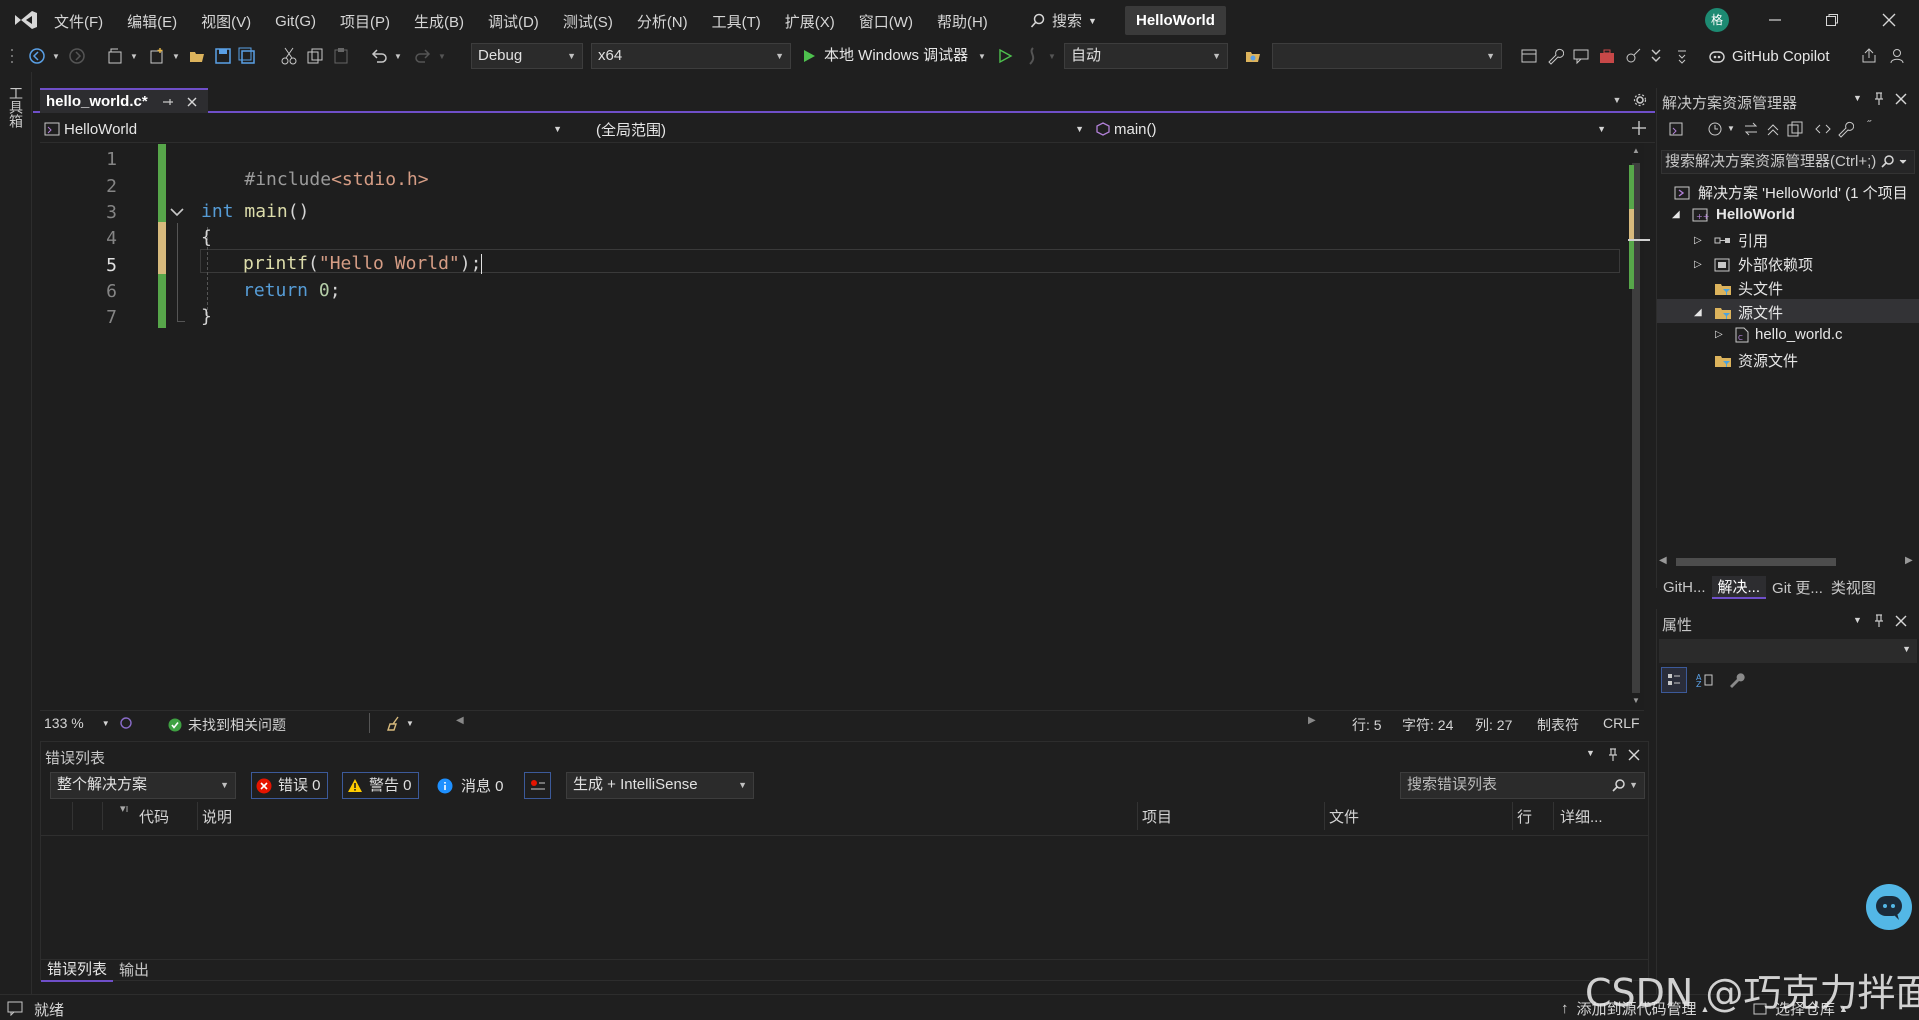  Describe the element at coordinates (226, 21) in the screenshot. I see `menu-item: 视图(V)` at that location.